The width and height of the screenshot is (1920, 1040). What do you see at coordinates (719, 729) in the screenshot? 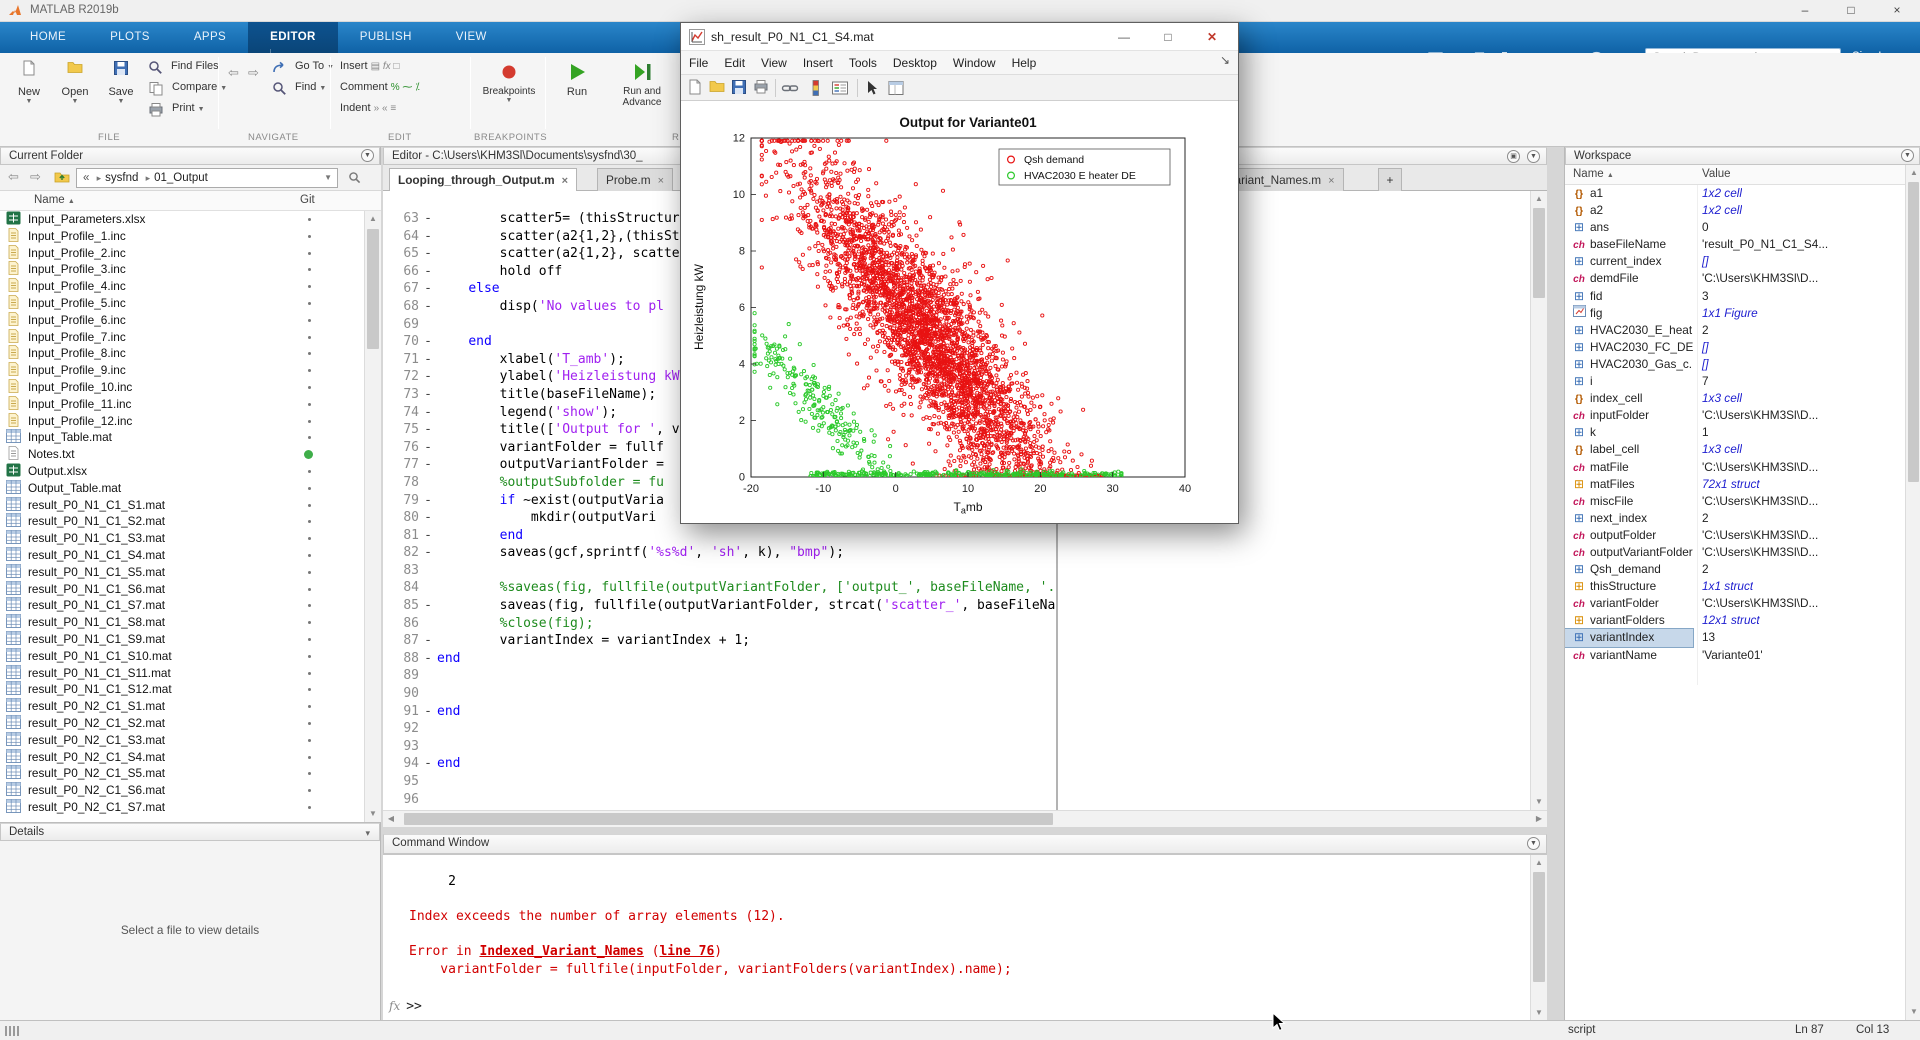
I see `code-line: 92` at bounding box center [719, 729].